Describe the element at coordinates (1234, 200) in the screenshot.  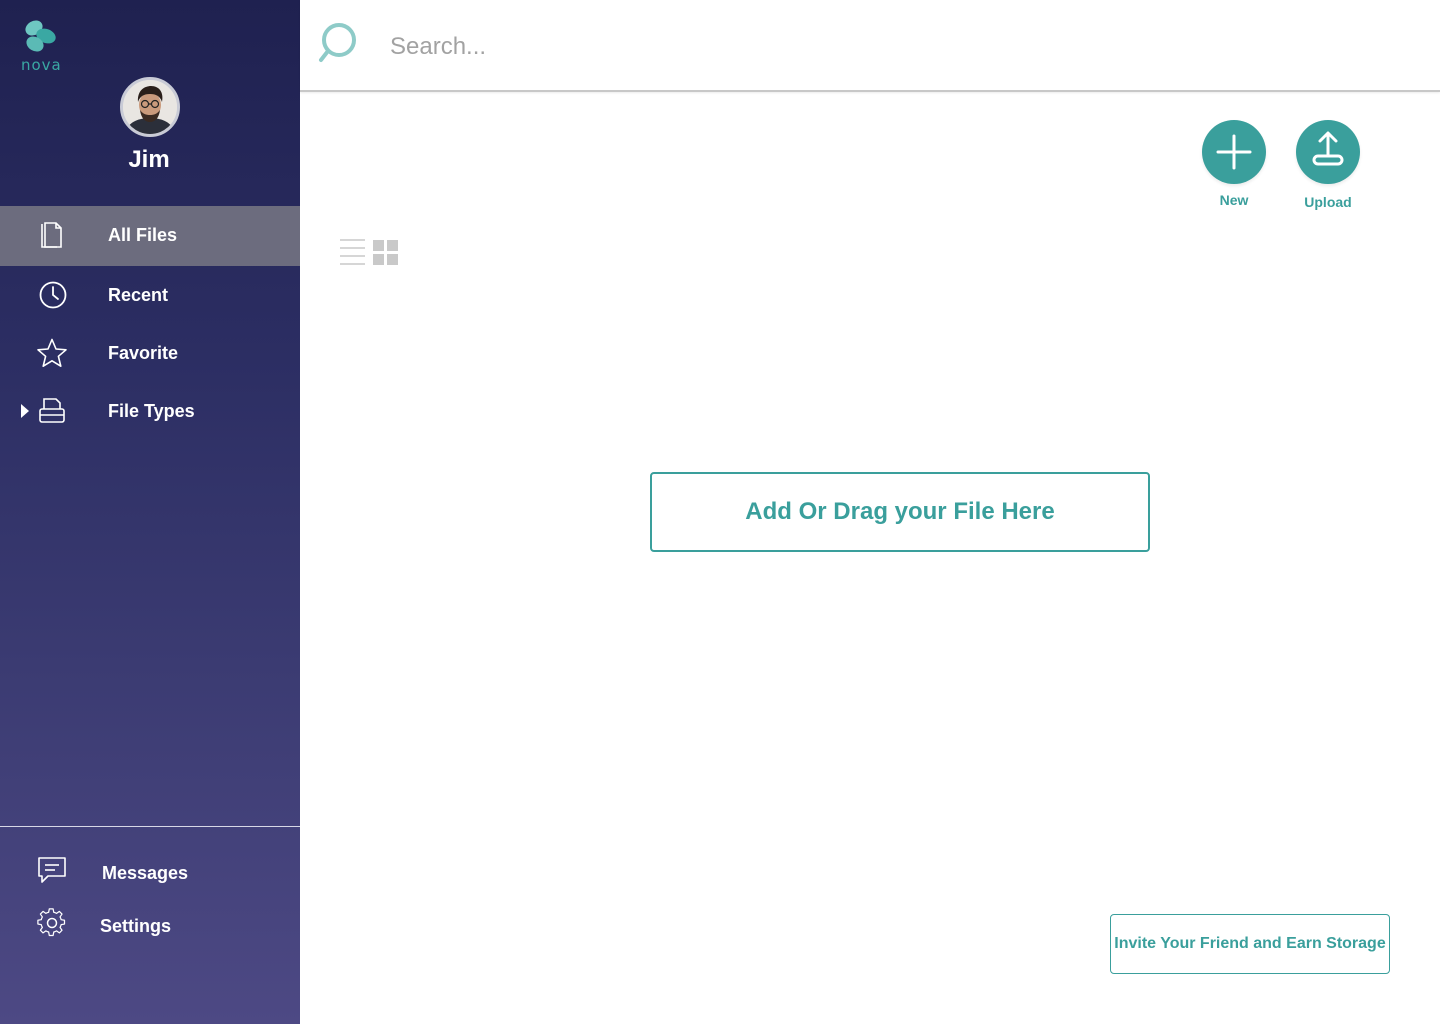
I see `new-label: New` at that location.